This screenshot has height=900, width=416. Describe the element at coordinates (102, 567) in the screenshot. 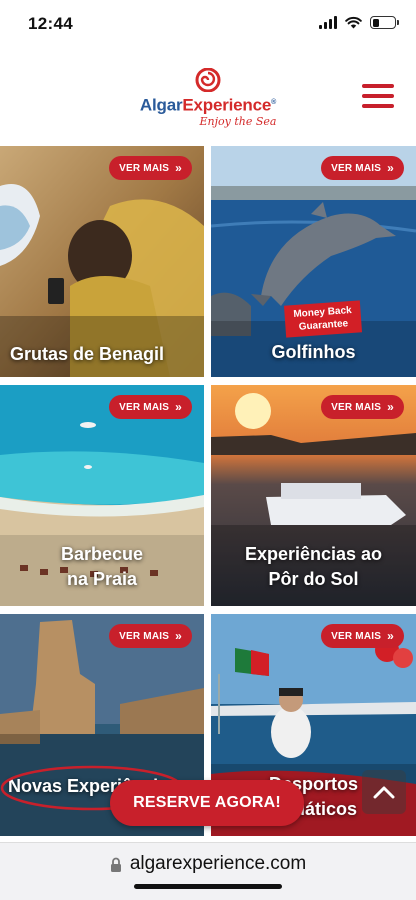

I see `tile-title: Barbecue na Praia` at that location.